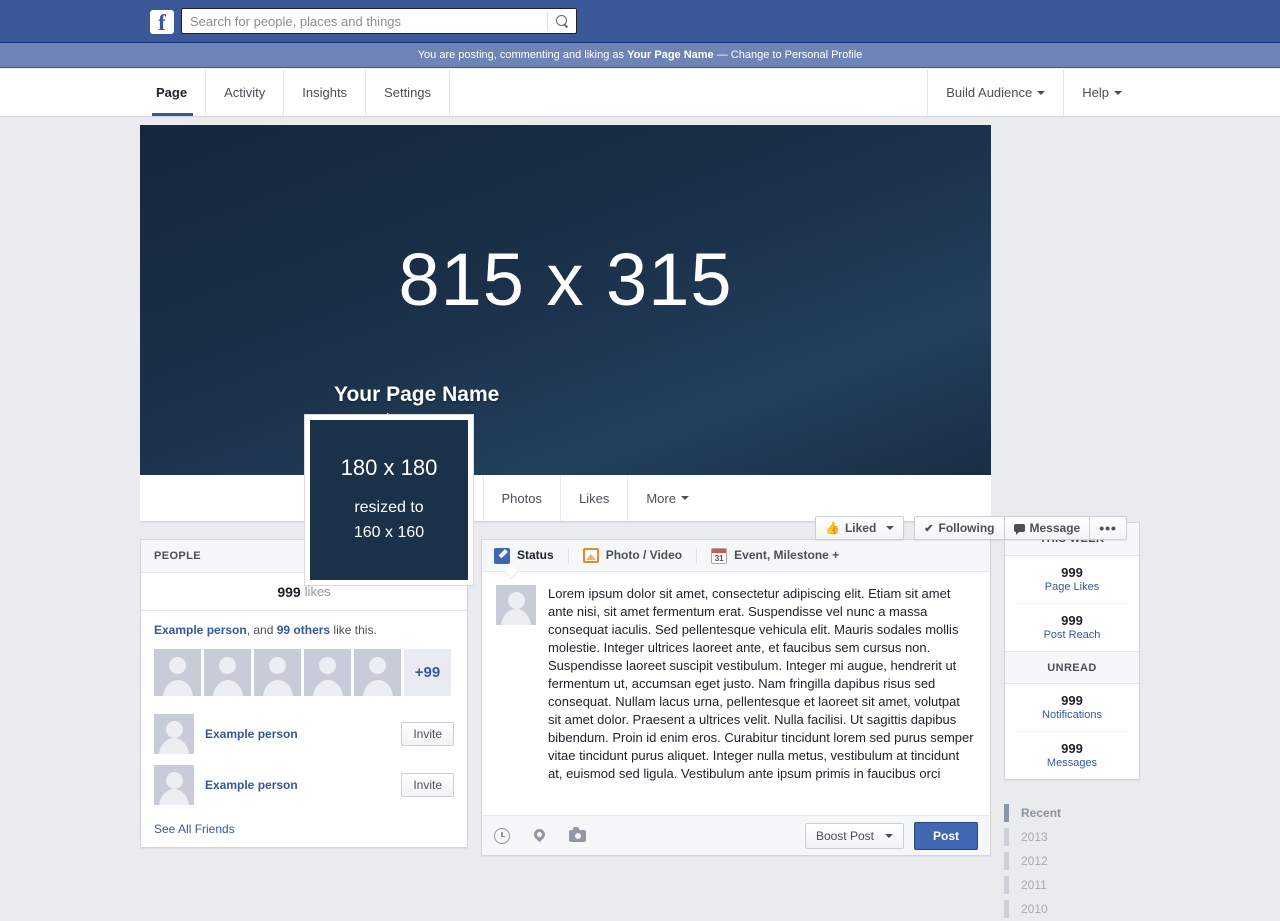 Image resolution: width=1280 pixels, height=921 pixels. I want to click on tab-settings: Settings, so click(408, 92).